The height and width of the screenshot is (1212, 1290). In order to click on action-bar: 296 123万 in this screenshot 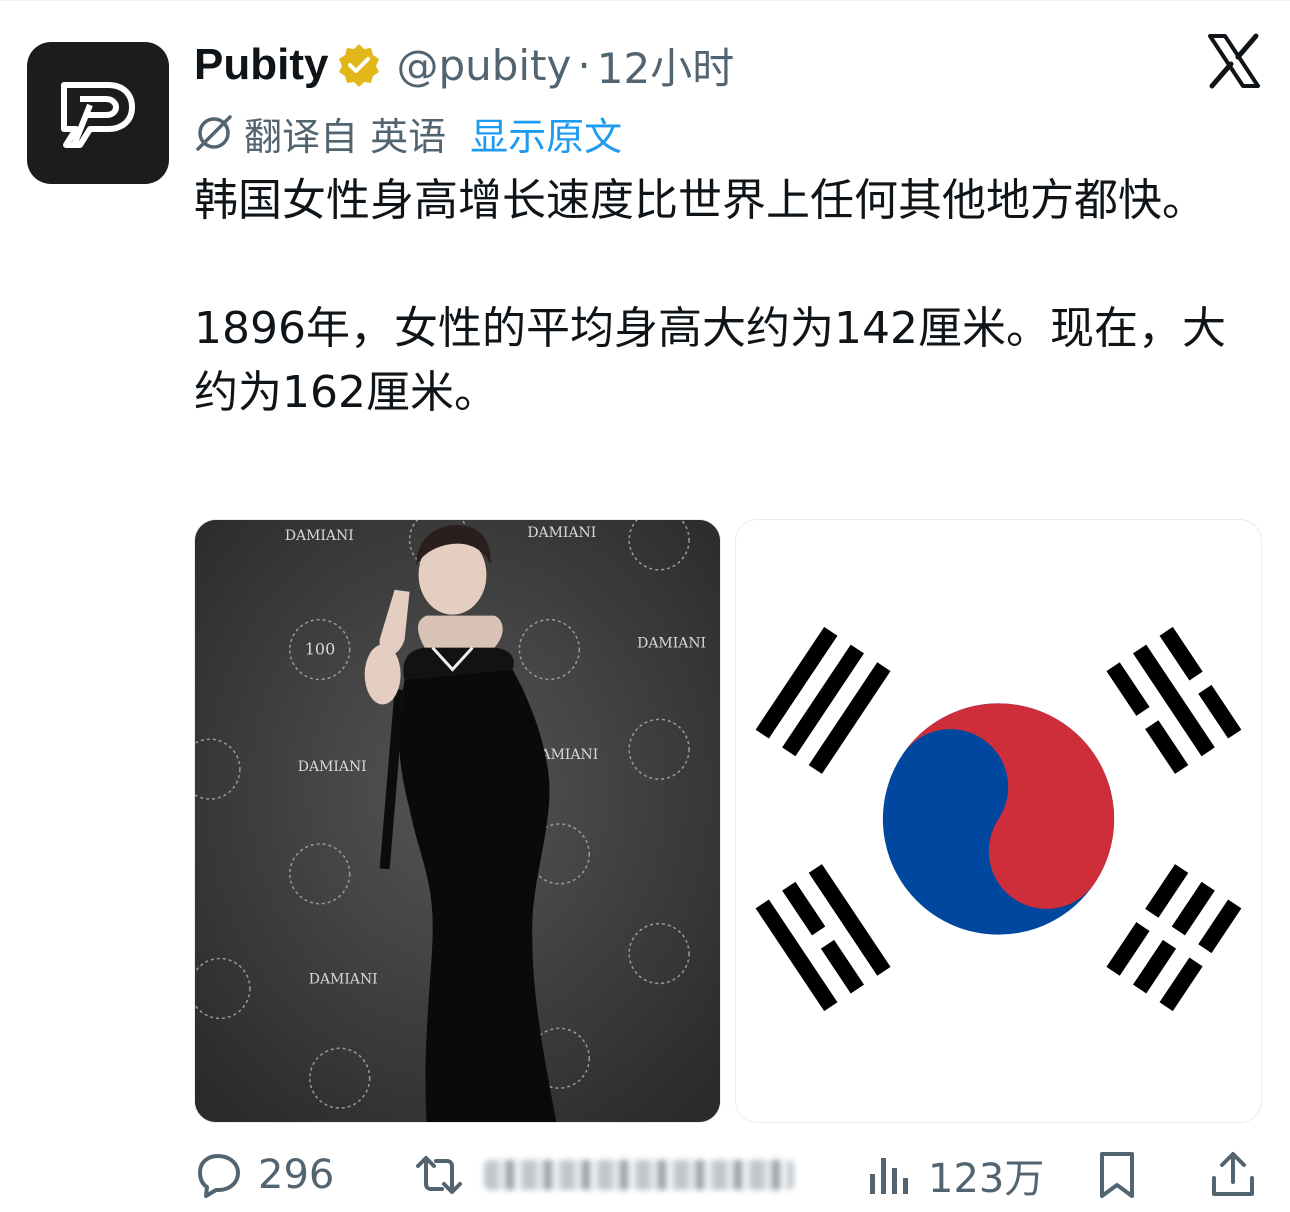, I will do `click(728, 1173)`.